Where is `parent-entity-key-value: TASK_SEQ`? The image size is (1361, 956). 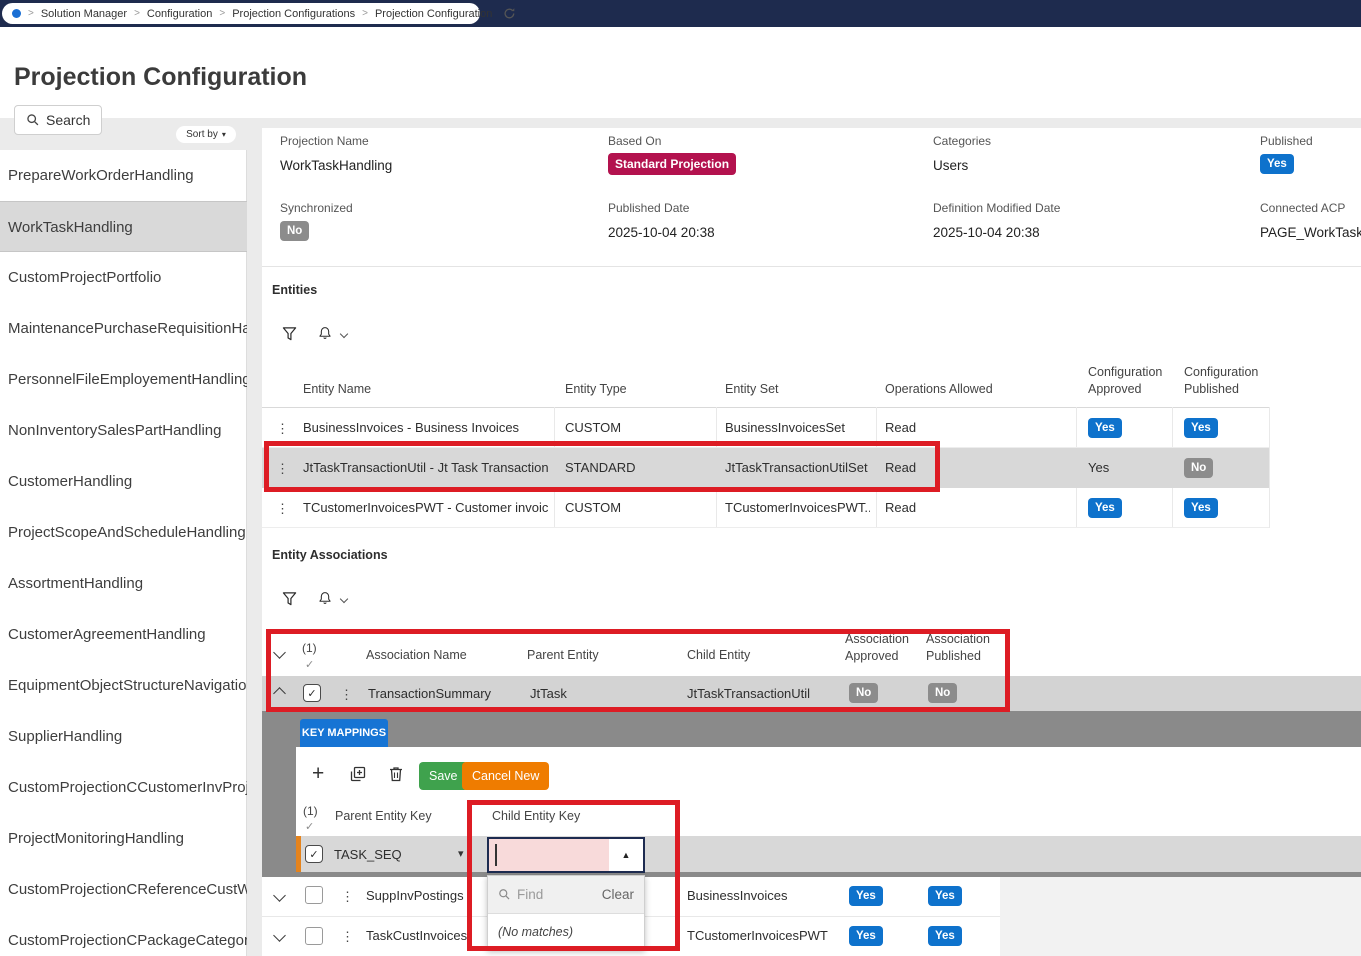
parent-entity-key-value: TASK_SEQ is located at coordinates (368, 854).